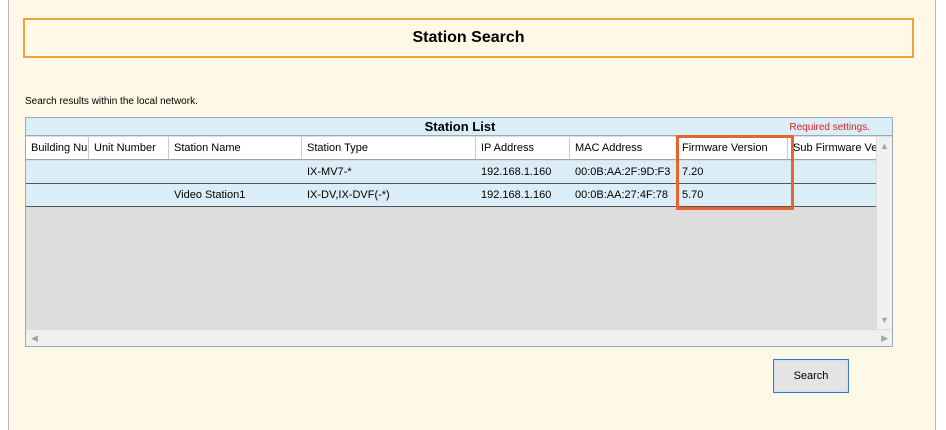 Image resolution: width=946 pixels, height=430 pixels. What do you see at coordinates (57, 148) in the screenshot?
I see `col-header-building-number: Building Nu` at bounding box center [57, 148].